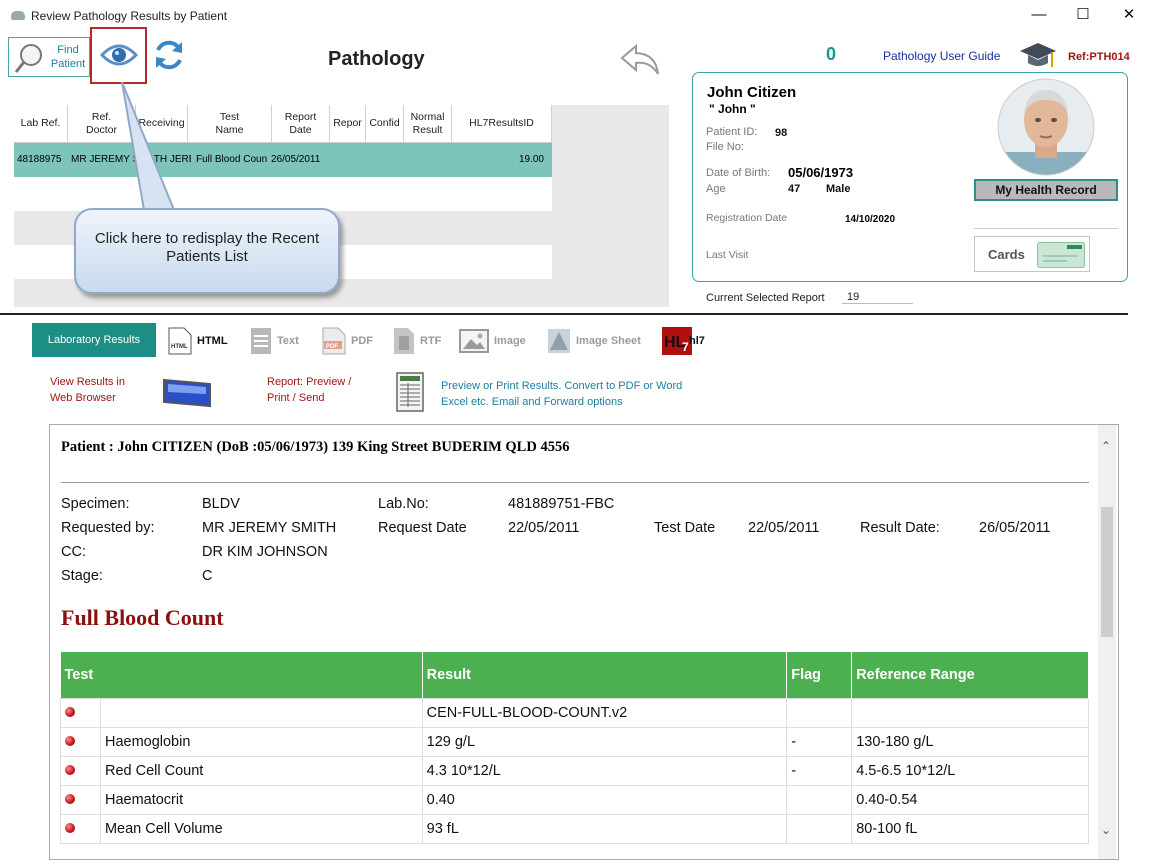 This screenshot has width=1152, height=863. What do you see at coordinates (685, 528) in the screenshot?
I see `test-date-label: Test Date` at bounding box center [685, 528].